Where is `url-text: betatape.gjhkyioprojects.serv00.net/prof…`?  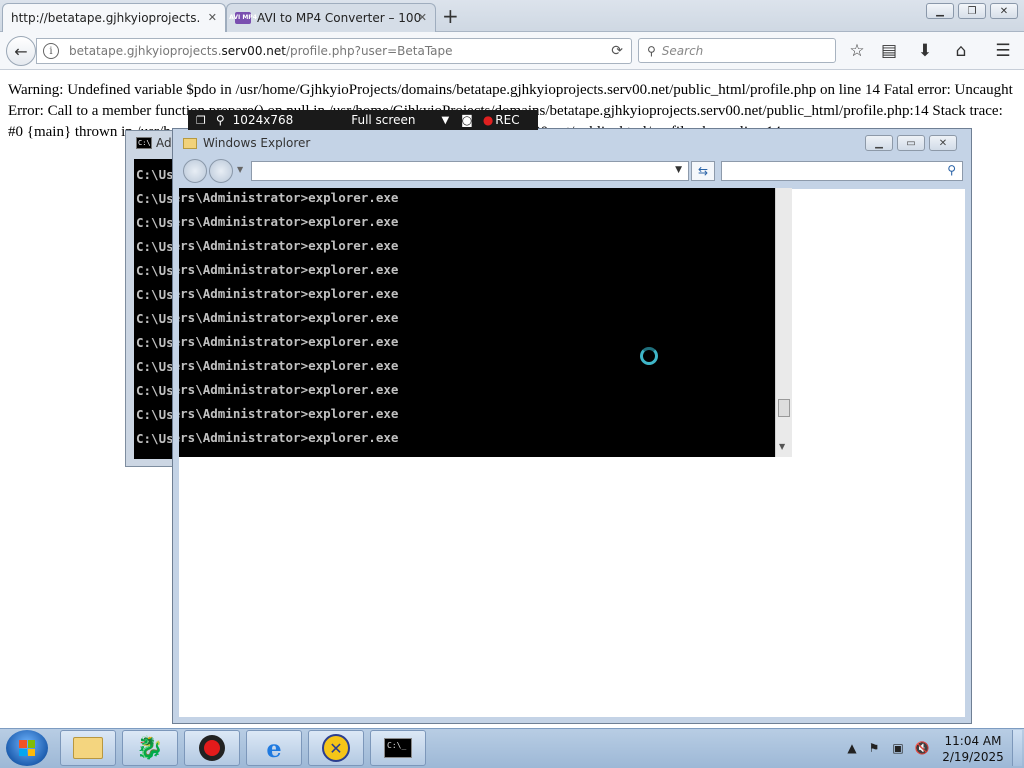 url-text: betatape.gjhkyioprojects.serv00.net/prof… is located at coordinates (261, 51).